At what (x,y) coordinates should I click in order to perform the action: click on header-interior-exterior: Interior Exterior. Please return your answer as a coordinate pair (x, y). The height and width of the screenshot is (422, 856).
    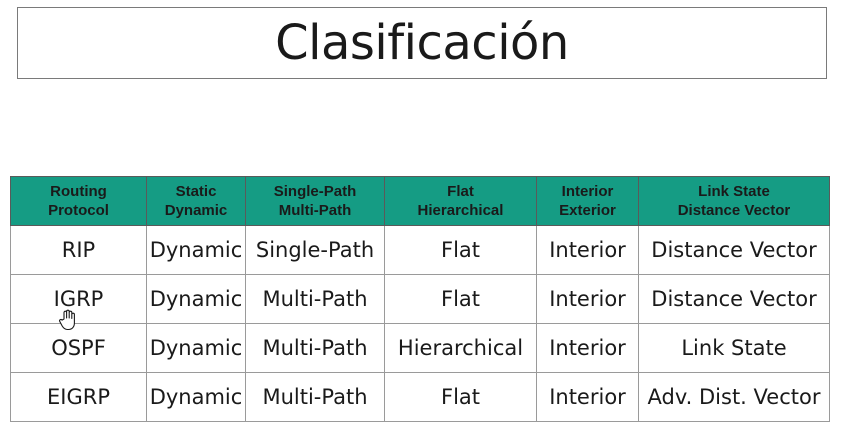
    Looking at the image, I should click on (587, 201).